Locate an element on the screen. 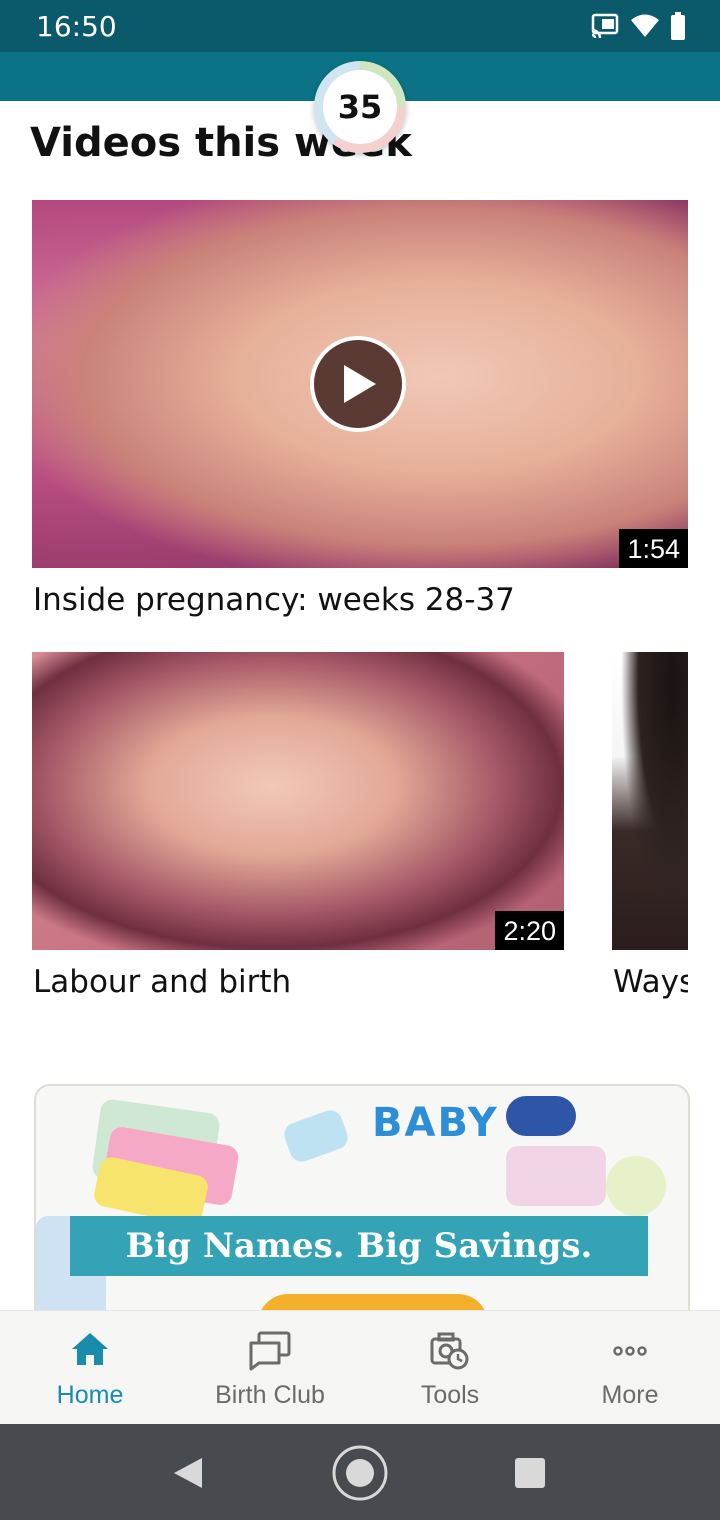 The width and height of the screenshot is (720, 1520). ad-clothes-image is located at coordinates (556, 1176).